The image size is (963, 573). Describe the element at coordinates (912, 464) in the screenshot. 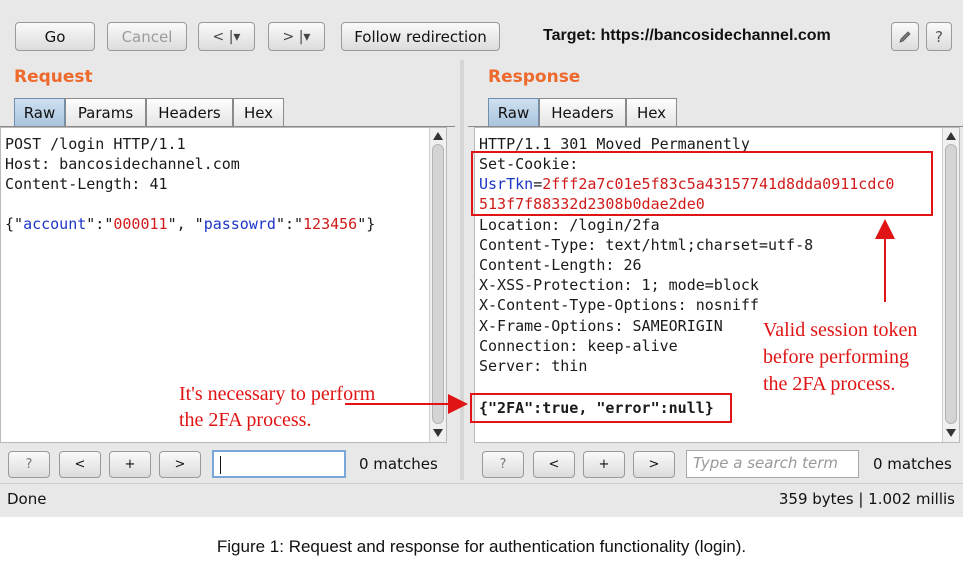

I see `response-match-count: 0 matches` at that location.